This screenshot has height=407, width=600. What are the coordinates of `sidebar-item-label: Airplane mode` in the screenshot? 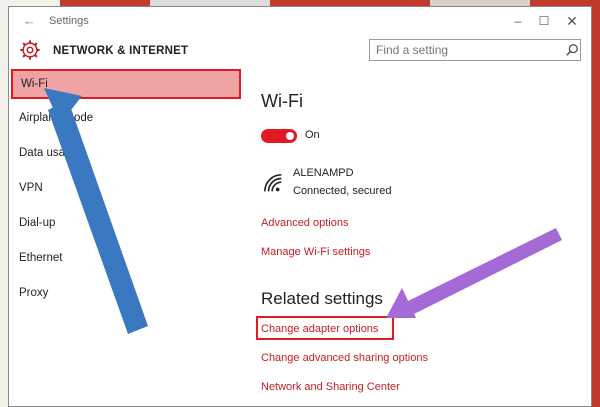 It's located at (56, 118).